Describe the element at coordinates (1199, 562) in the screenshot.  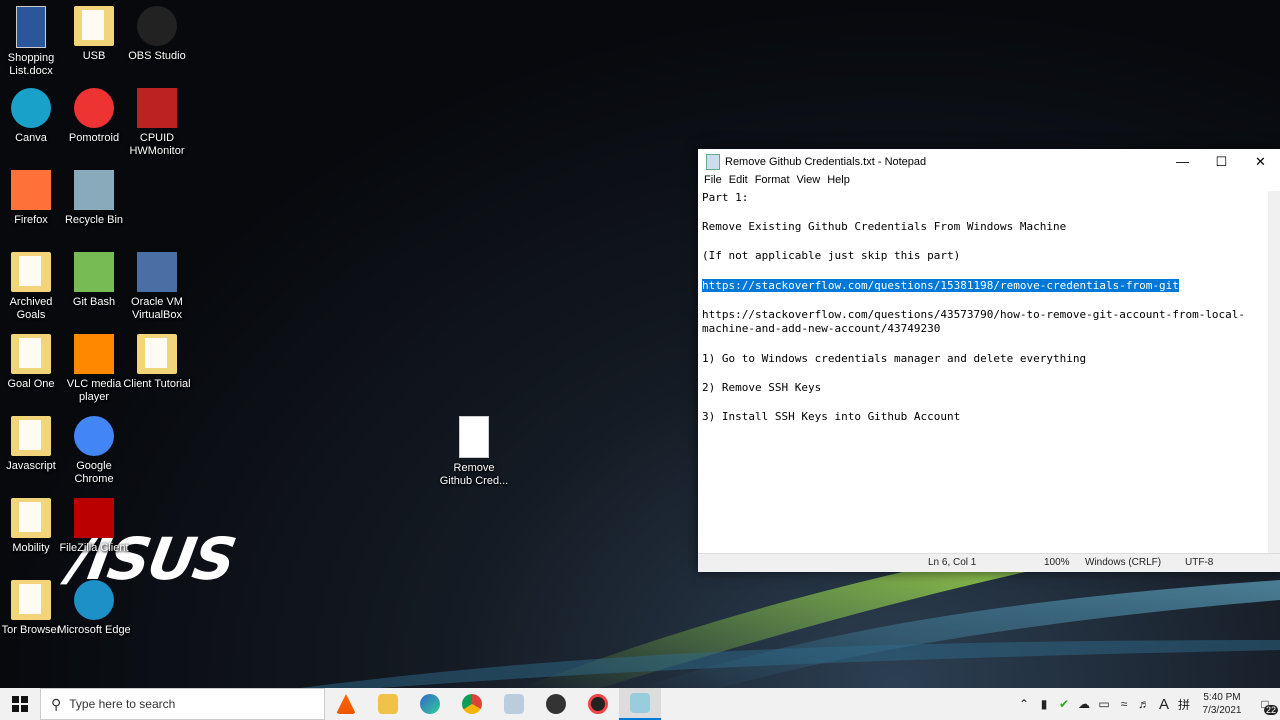
I see `encoding: UTF-8` at that location.